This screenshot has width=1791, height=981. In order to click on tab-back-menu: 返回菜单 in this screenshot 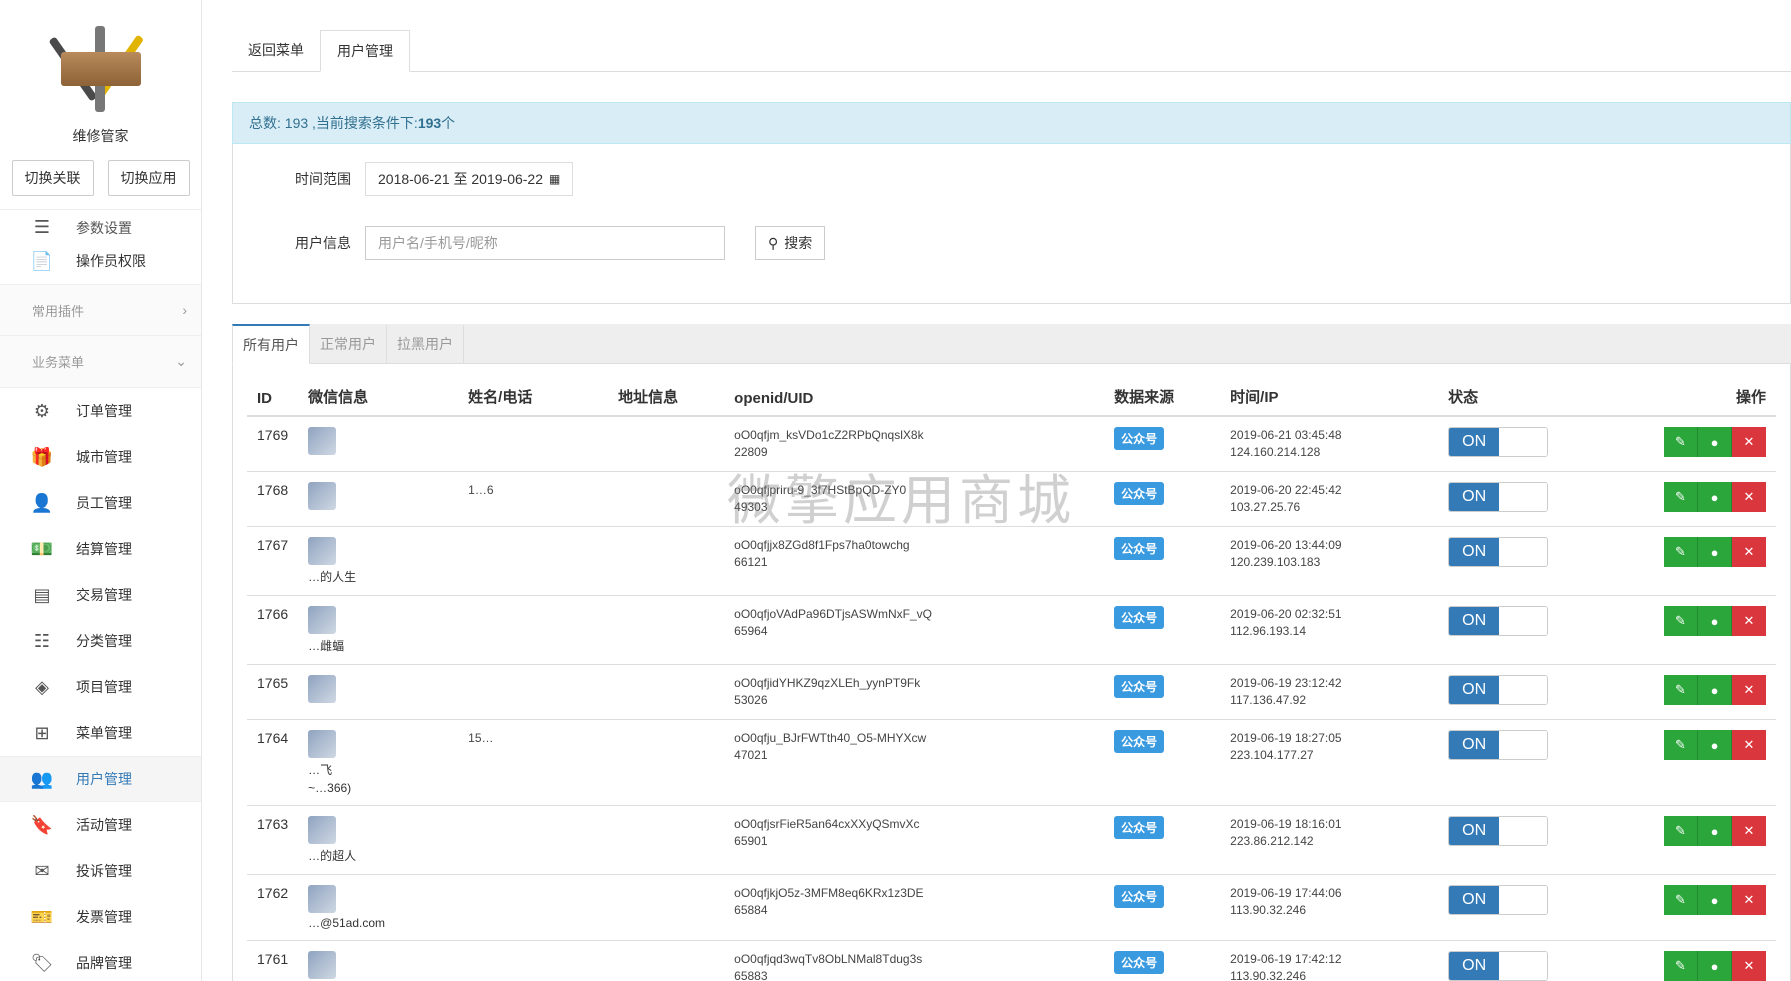, I will do `click(276, 50)`.